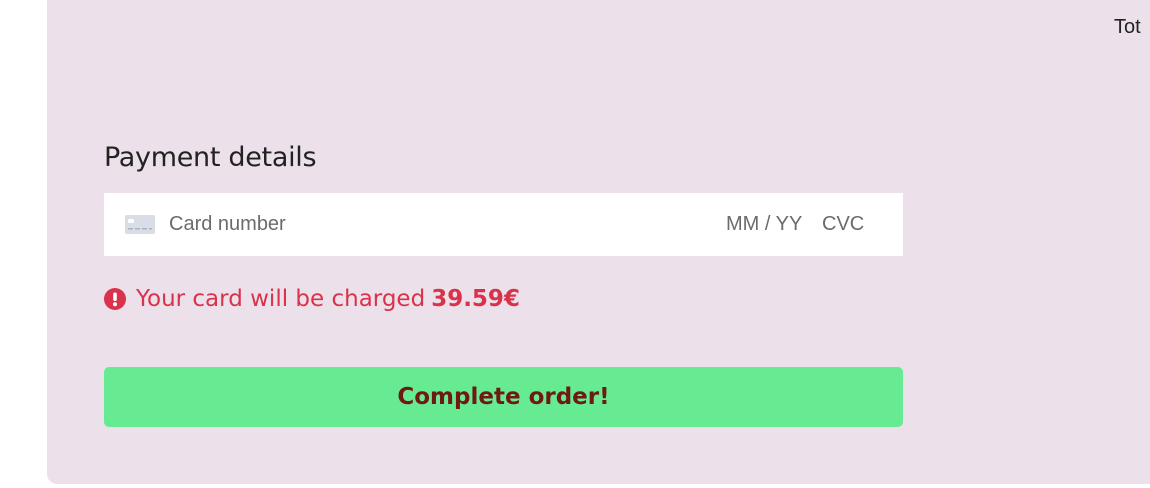 This screenshot has height=488, width=1150. I want to click on charge-notice-text: Your card will be charged, so click(281, 299).